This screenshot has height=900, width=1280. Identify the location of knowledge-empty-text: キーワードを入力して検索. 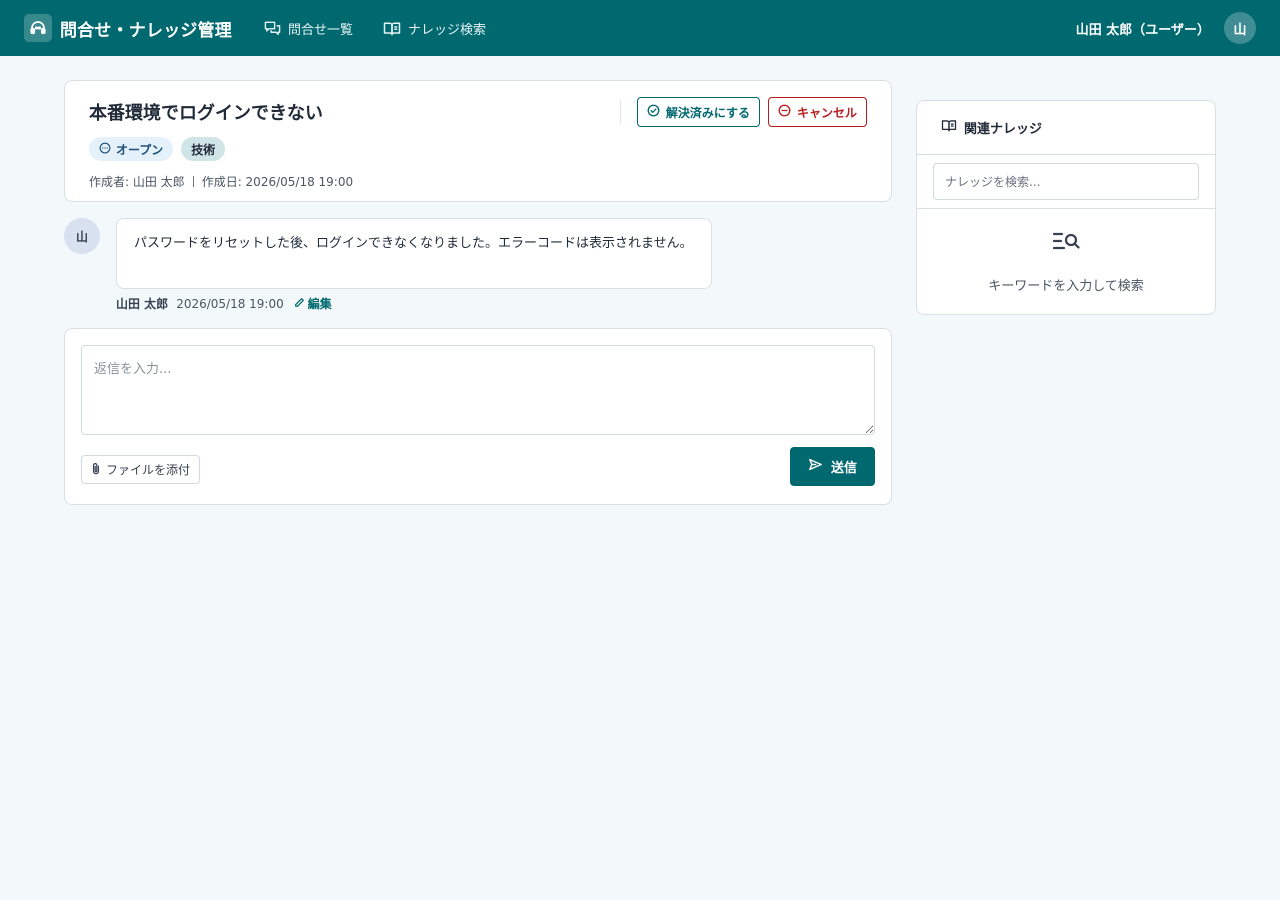
(1066, 286).